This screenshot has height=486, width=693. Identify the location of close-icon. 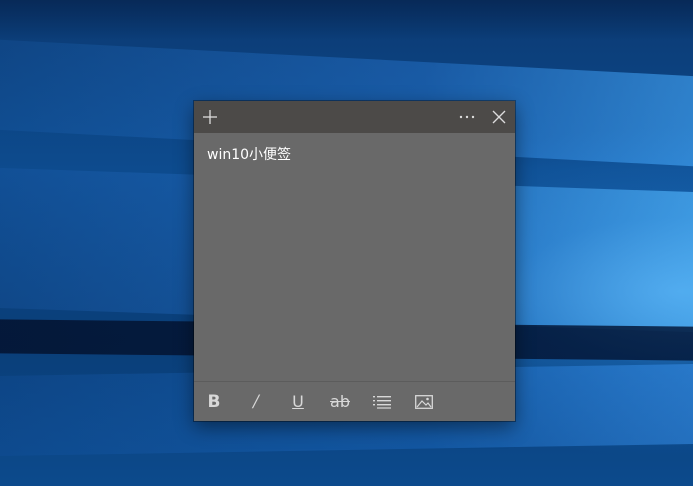
(499, 117).